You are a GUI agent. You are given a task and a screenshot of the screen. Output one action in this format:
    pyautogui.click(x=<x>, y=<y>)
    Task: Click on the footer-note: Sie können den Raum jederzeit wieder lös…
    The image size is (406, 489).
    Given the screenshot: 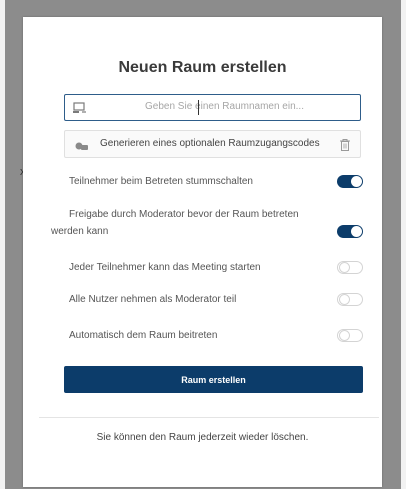 What is the action you would take?
    pyautogui.click(x=202, y=437)
    